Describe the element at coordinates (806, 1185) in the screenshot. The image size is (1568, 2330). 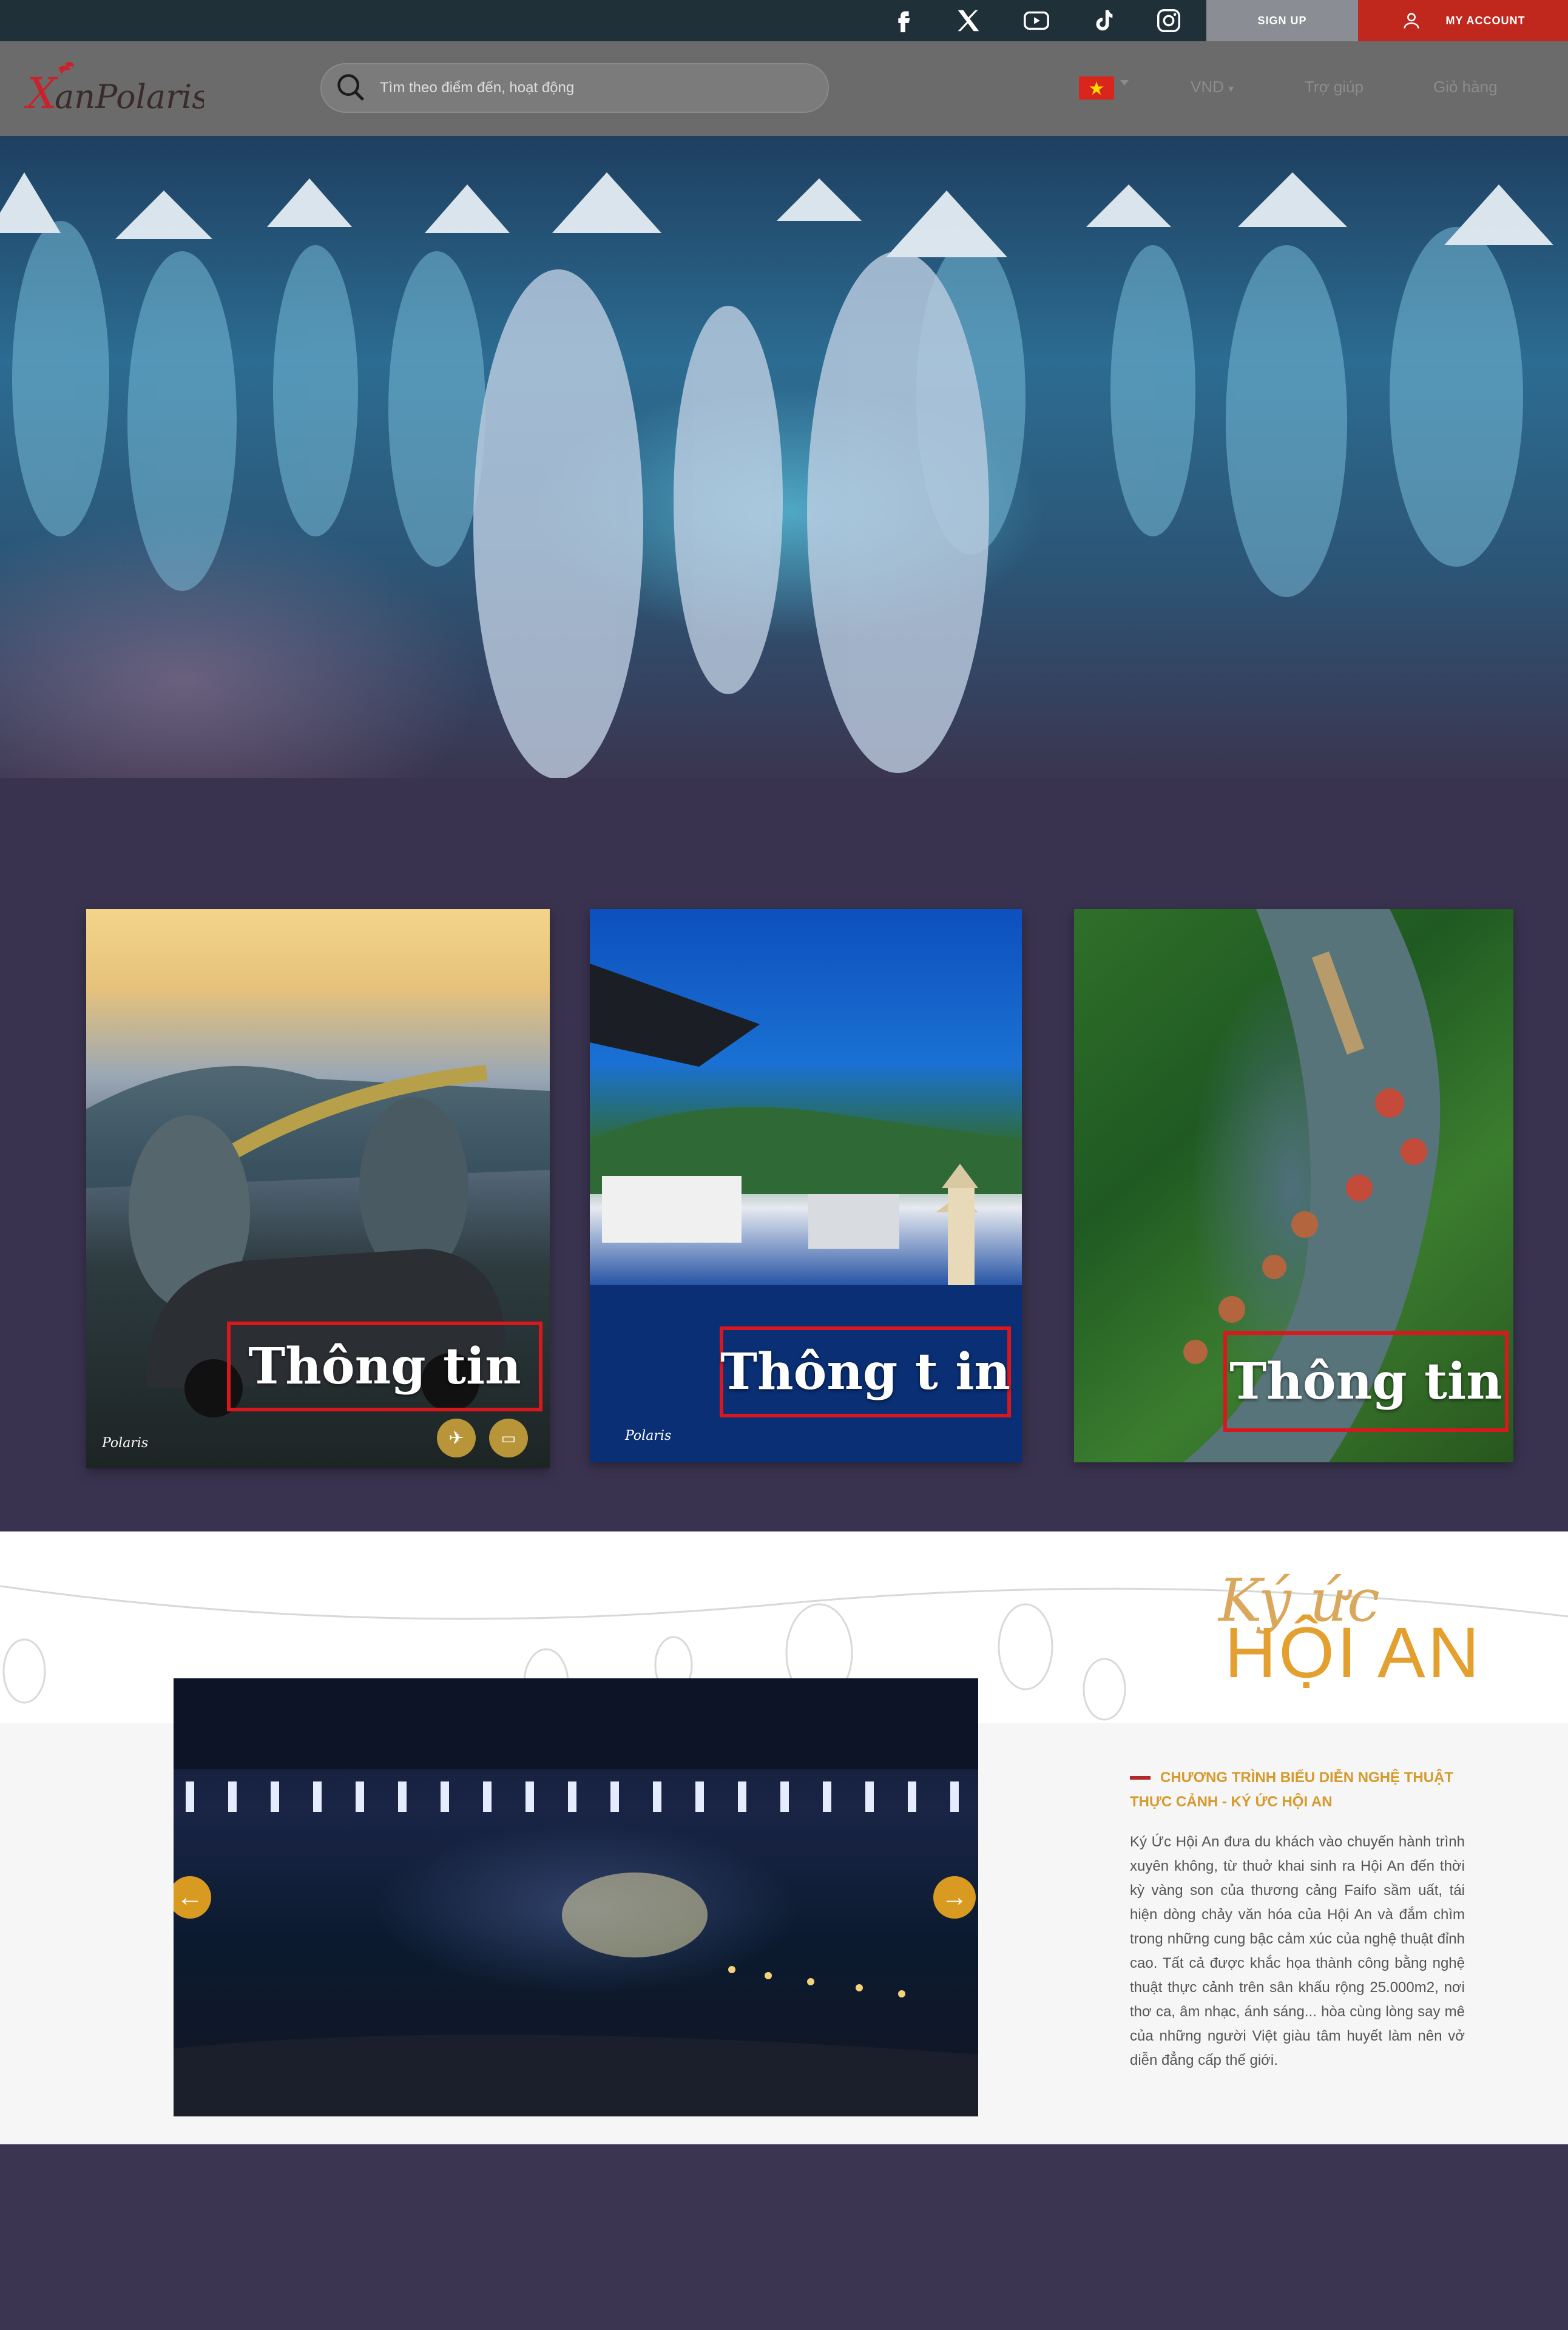
I see `tour-card-2: Thông t in Polaris` at that location.